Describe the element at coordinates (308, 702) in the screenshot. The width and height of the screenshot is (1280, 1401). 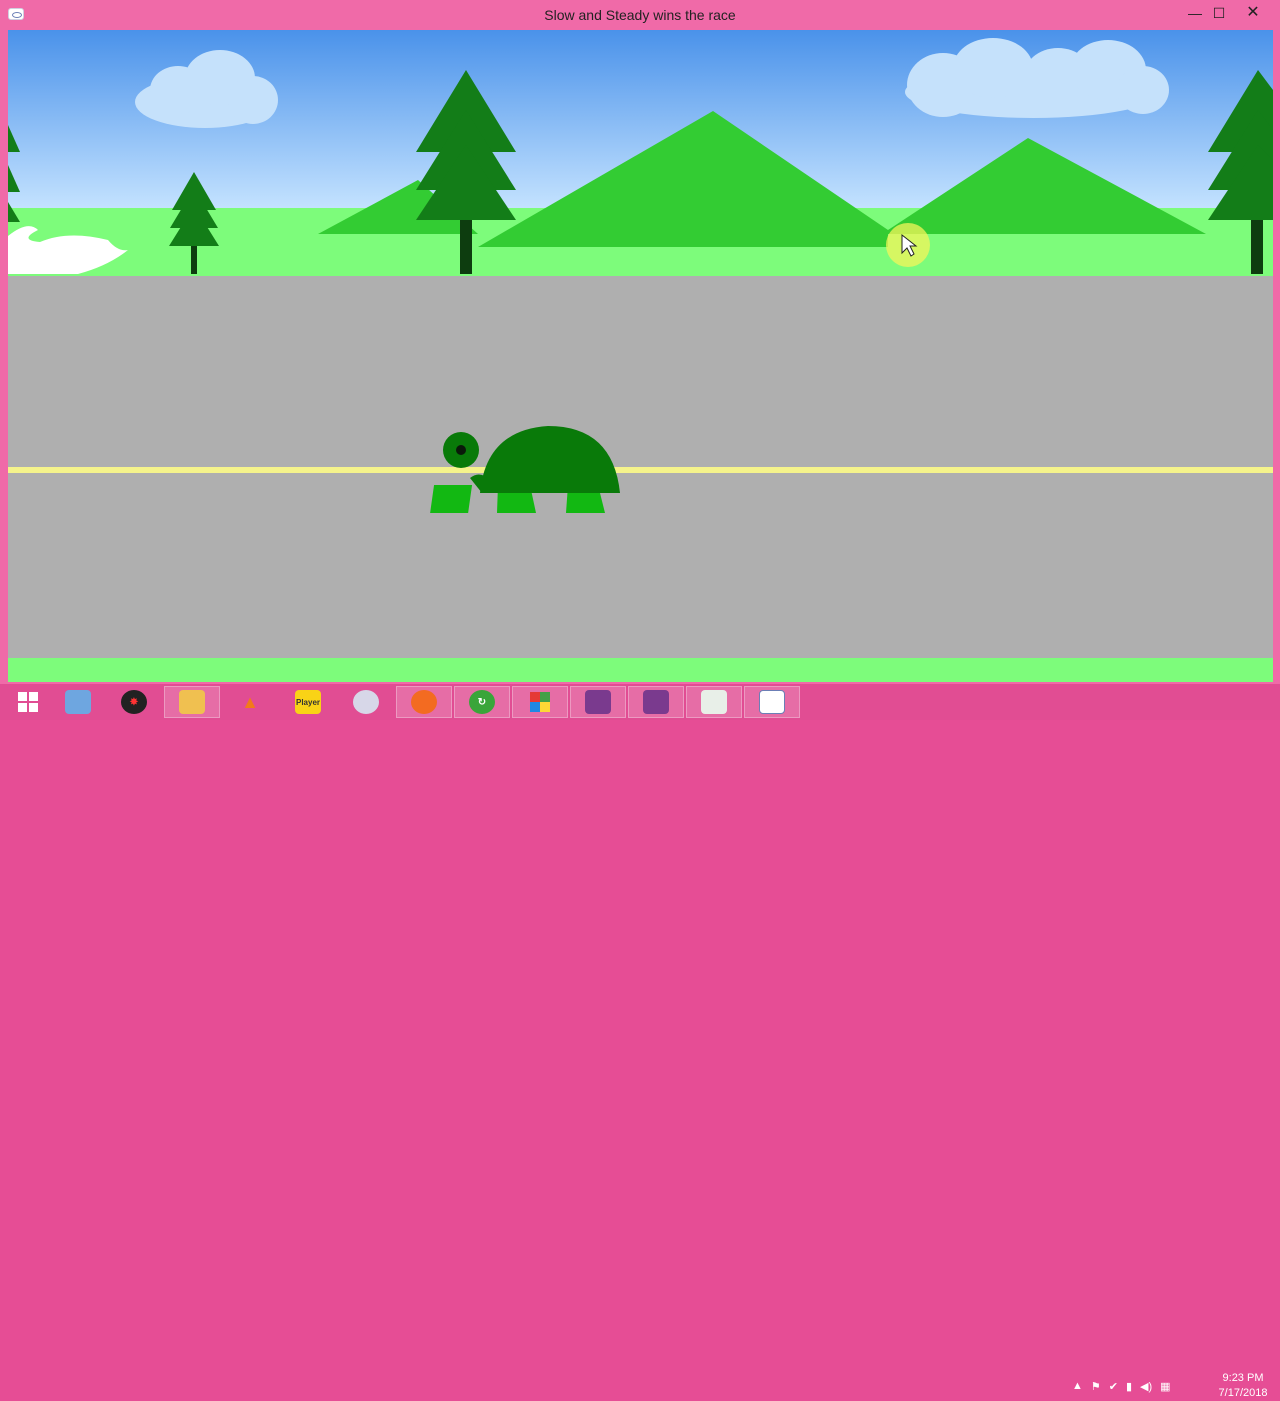
I see `player-icon: Player` at that location.